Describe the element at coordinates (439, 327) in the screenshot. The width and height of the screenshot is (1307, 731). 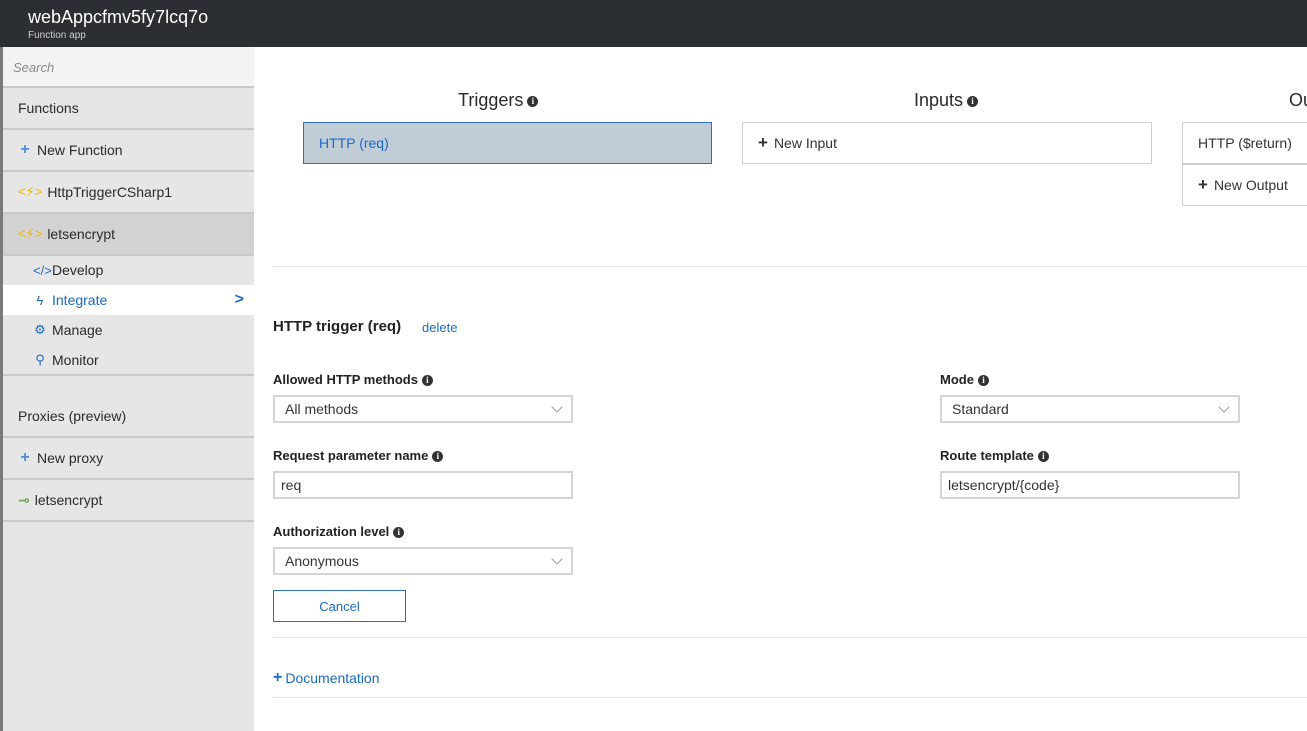
I see `delete-link: delete` at that location.